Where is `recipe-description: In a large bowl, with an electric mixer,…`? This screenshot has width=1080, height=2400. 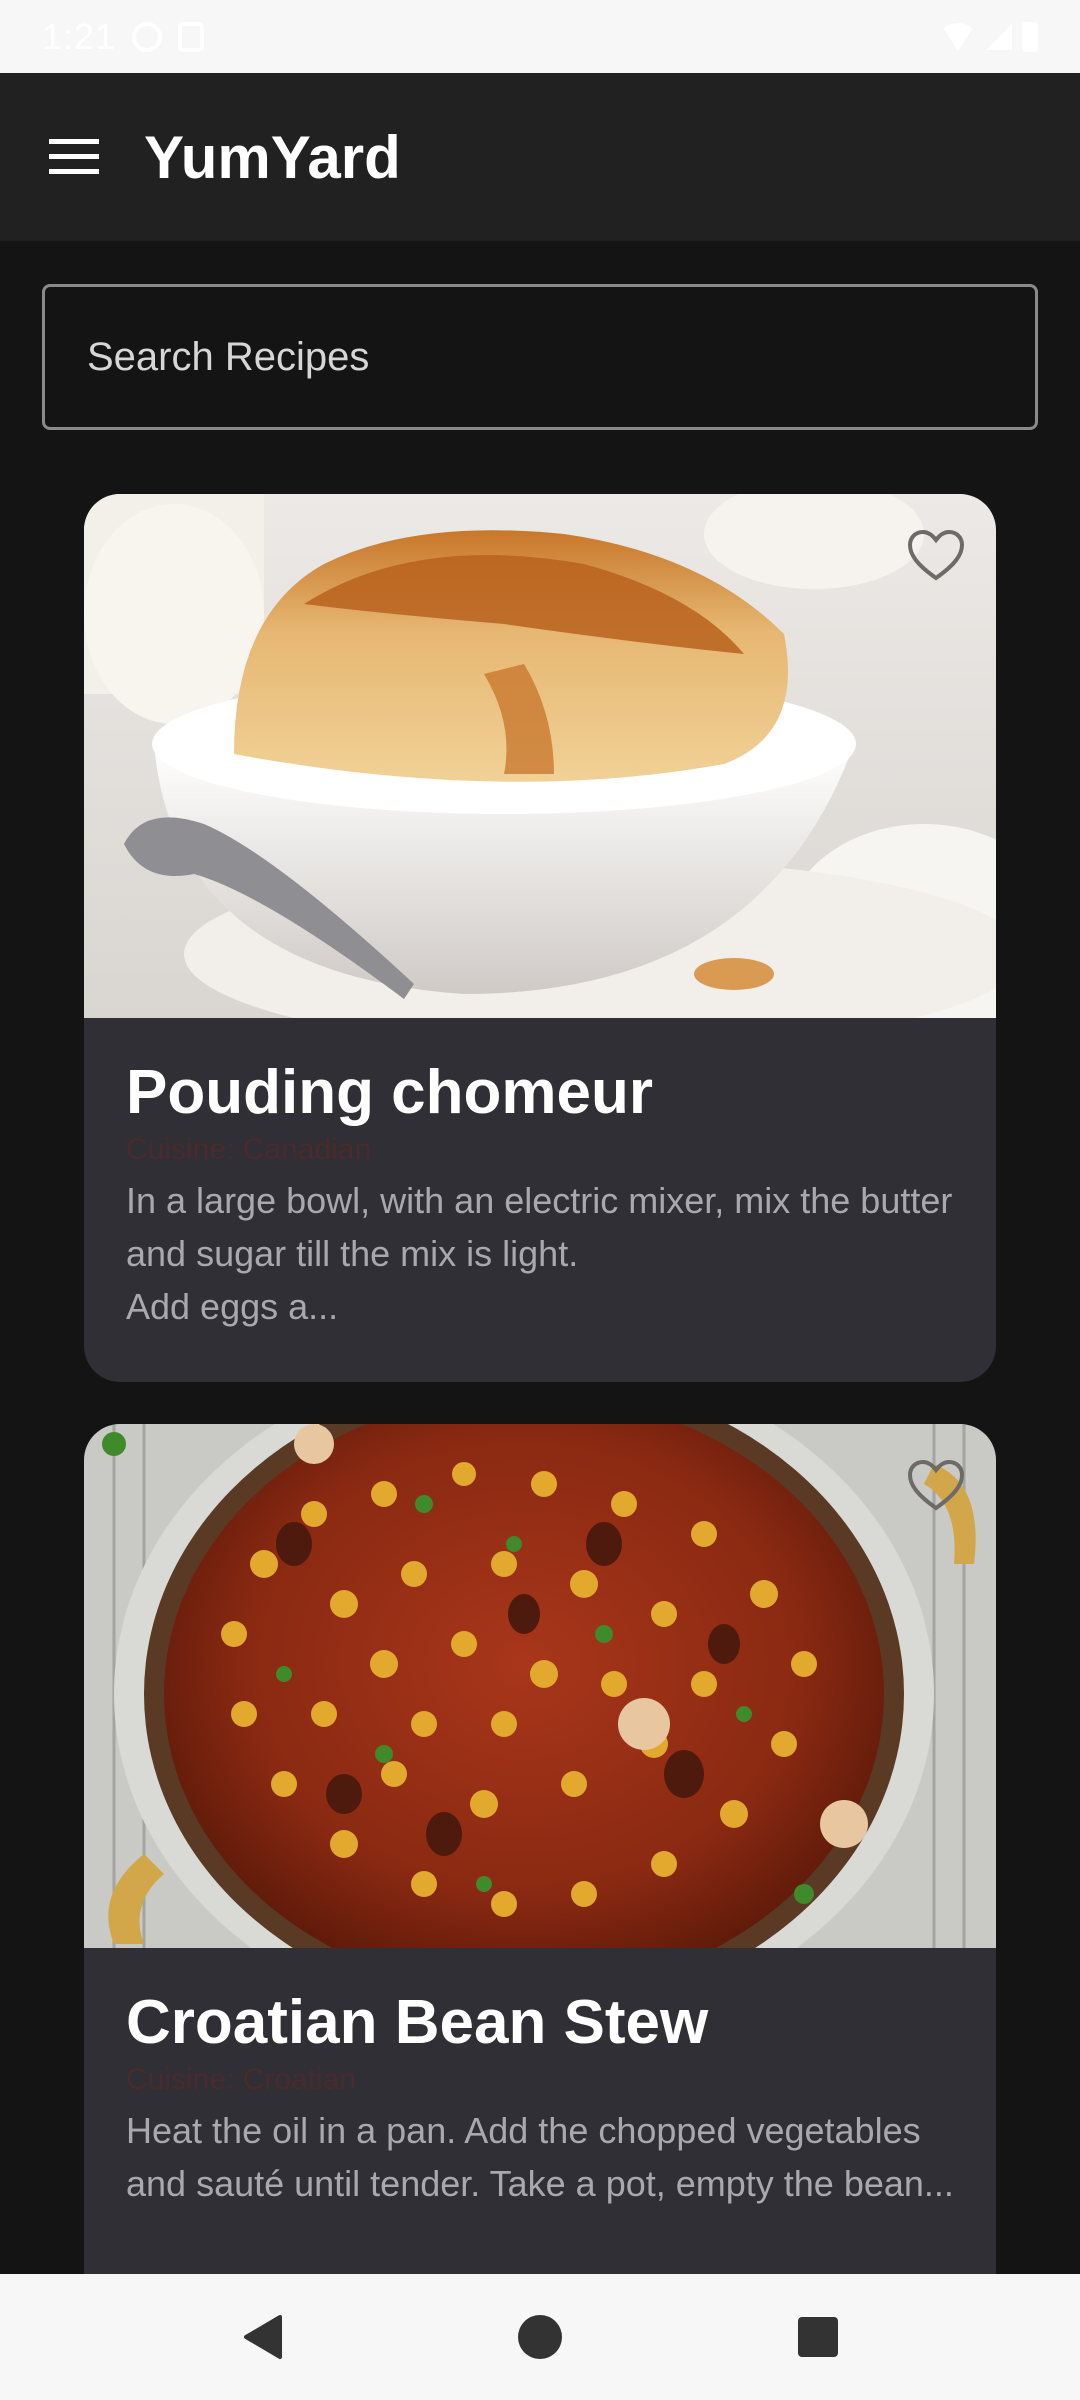 recipe-description: In a large bowl, with an electric mixer,… is located at coordinates (539, 1253).